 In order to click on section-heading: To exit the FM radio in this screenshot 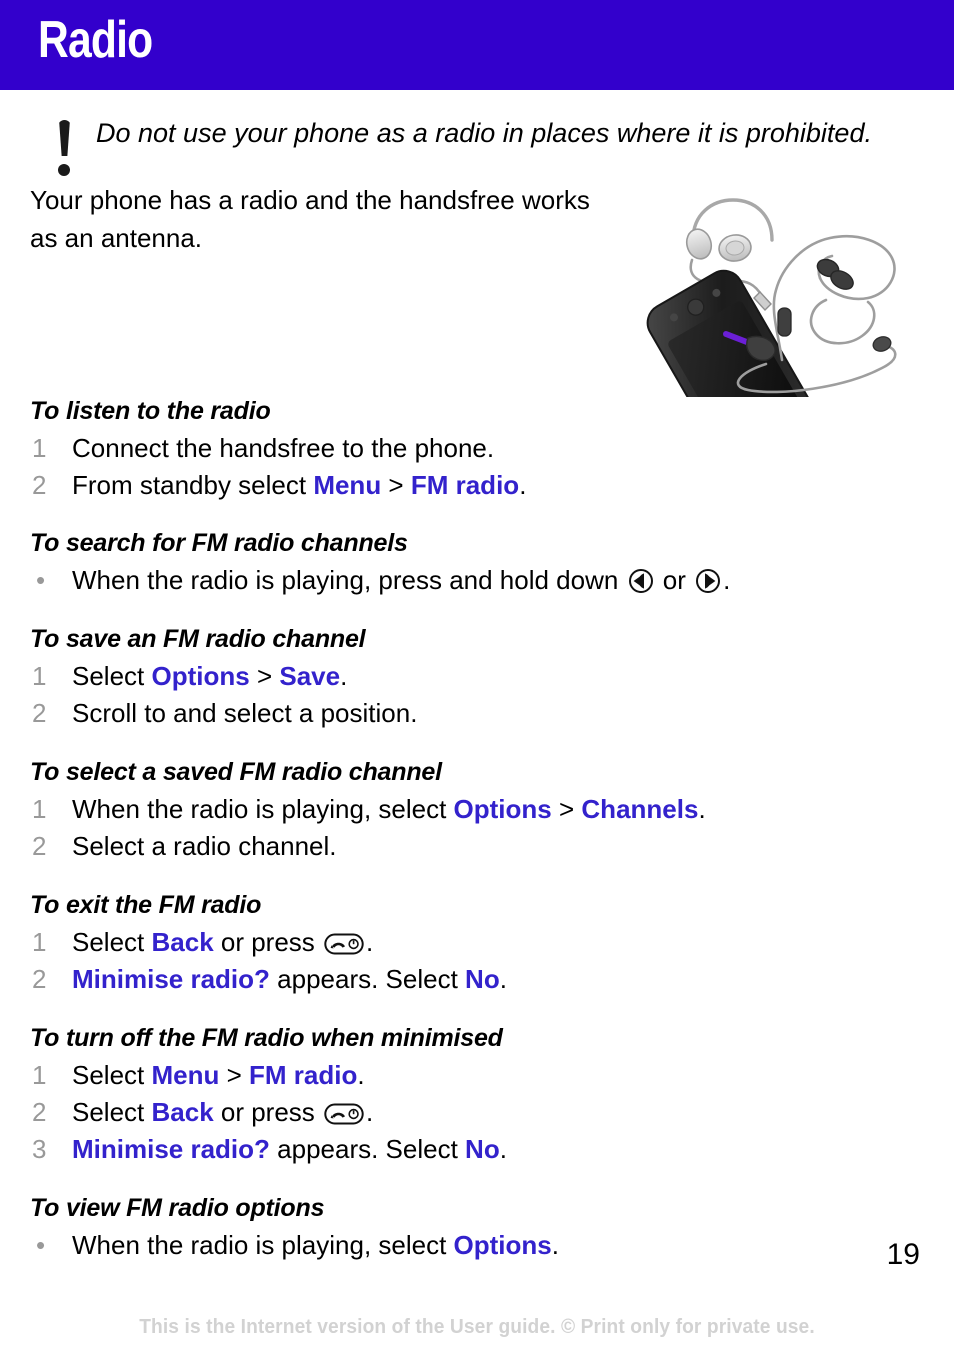, I will do `click(146, 904)`.